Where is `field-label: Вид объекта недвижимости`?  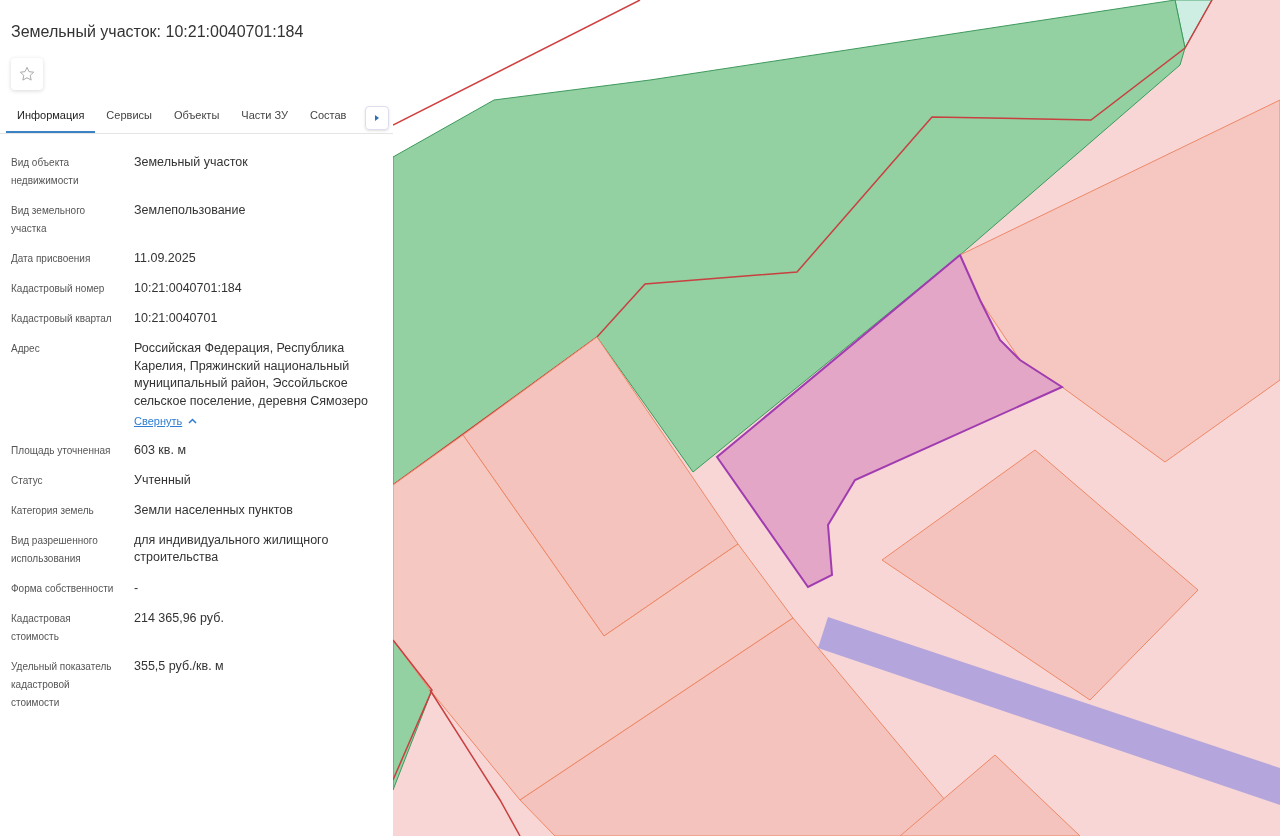 field-label: Вид объекта недвижимости is located at coordinates (45, 172).